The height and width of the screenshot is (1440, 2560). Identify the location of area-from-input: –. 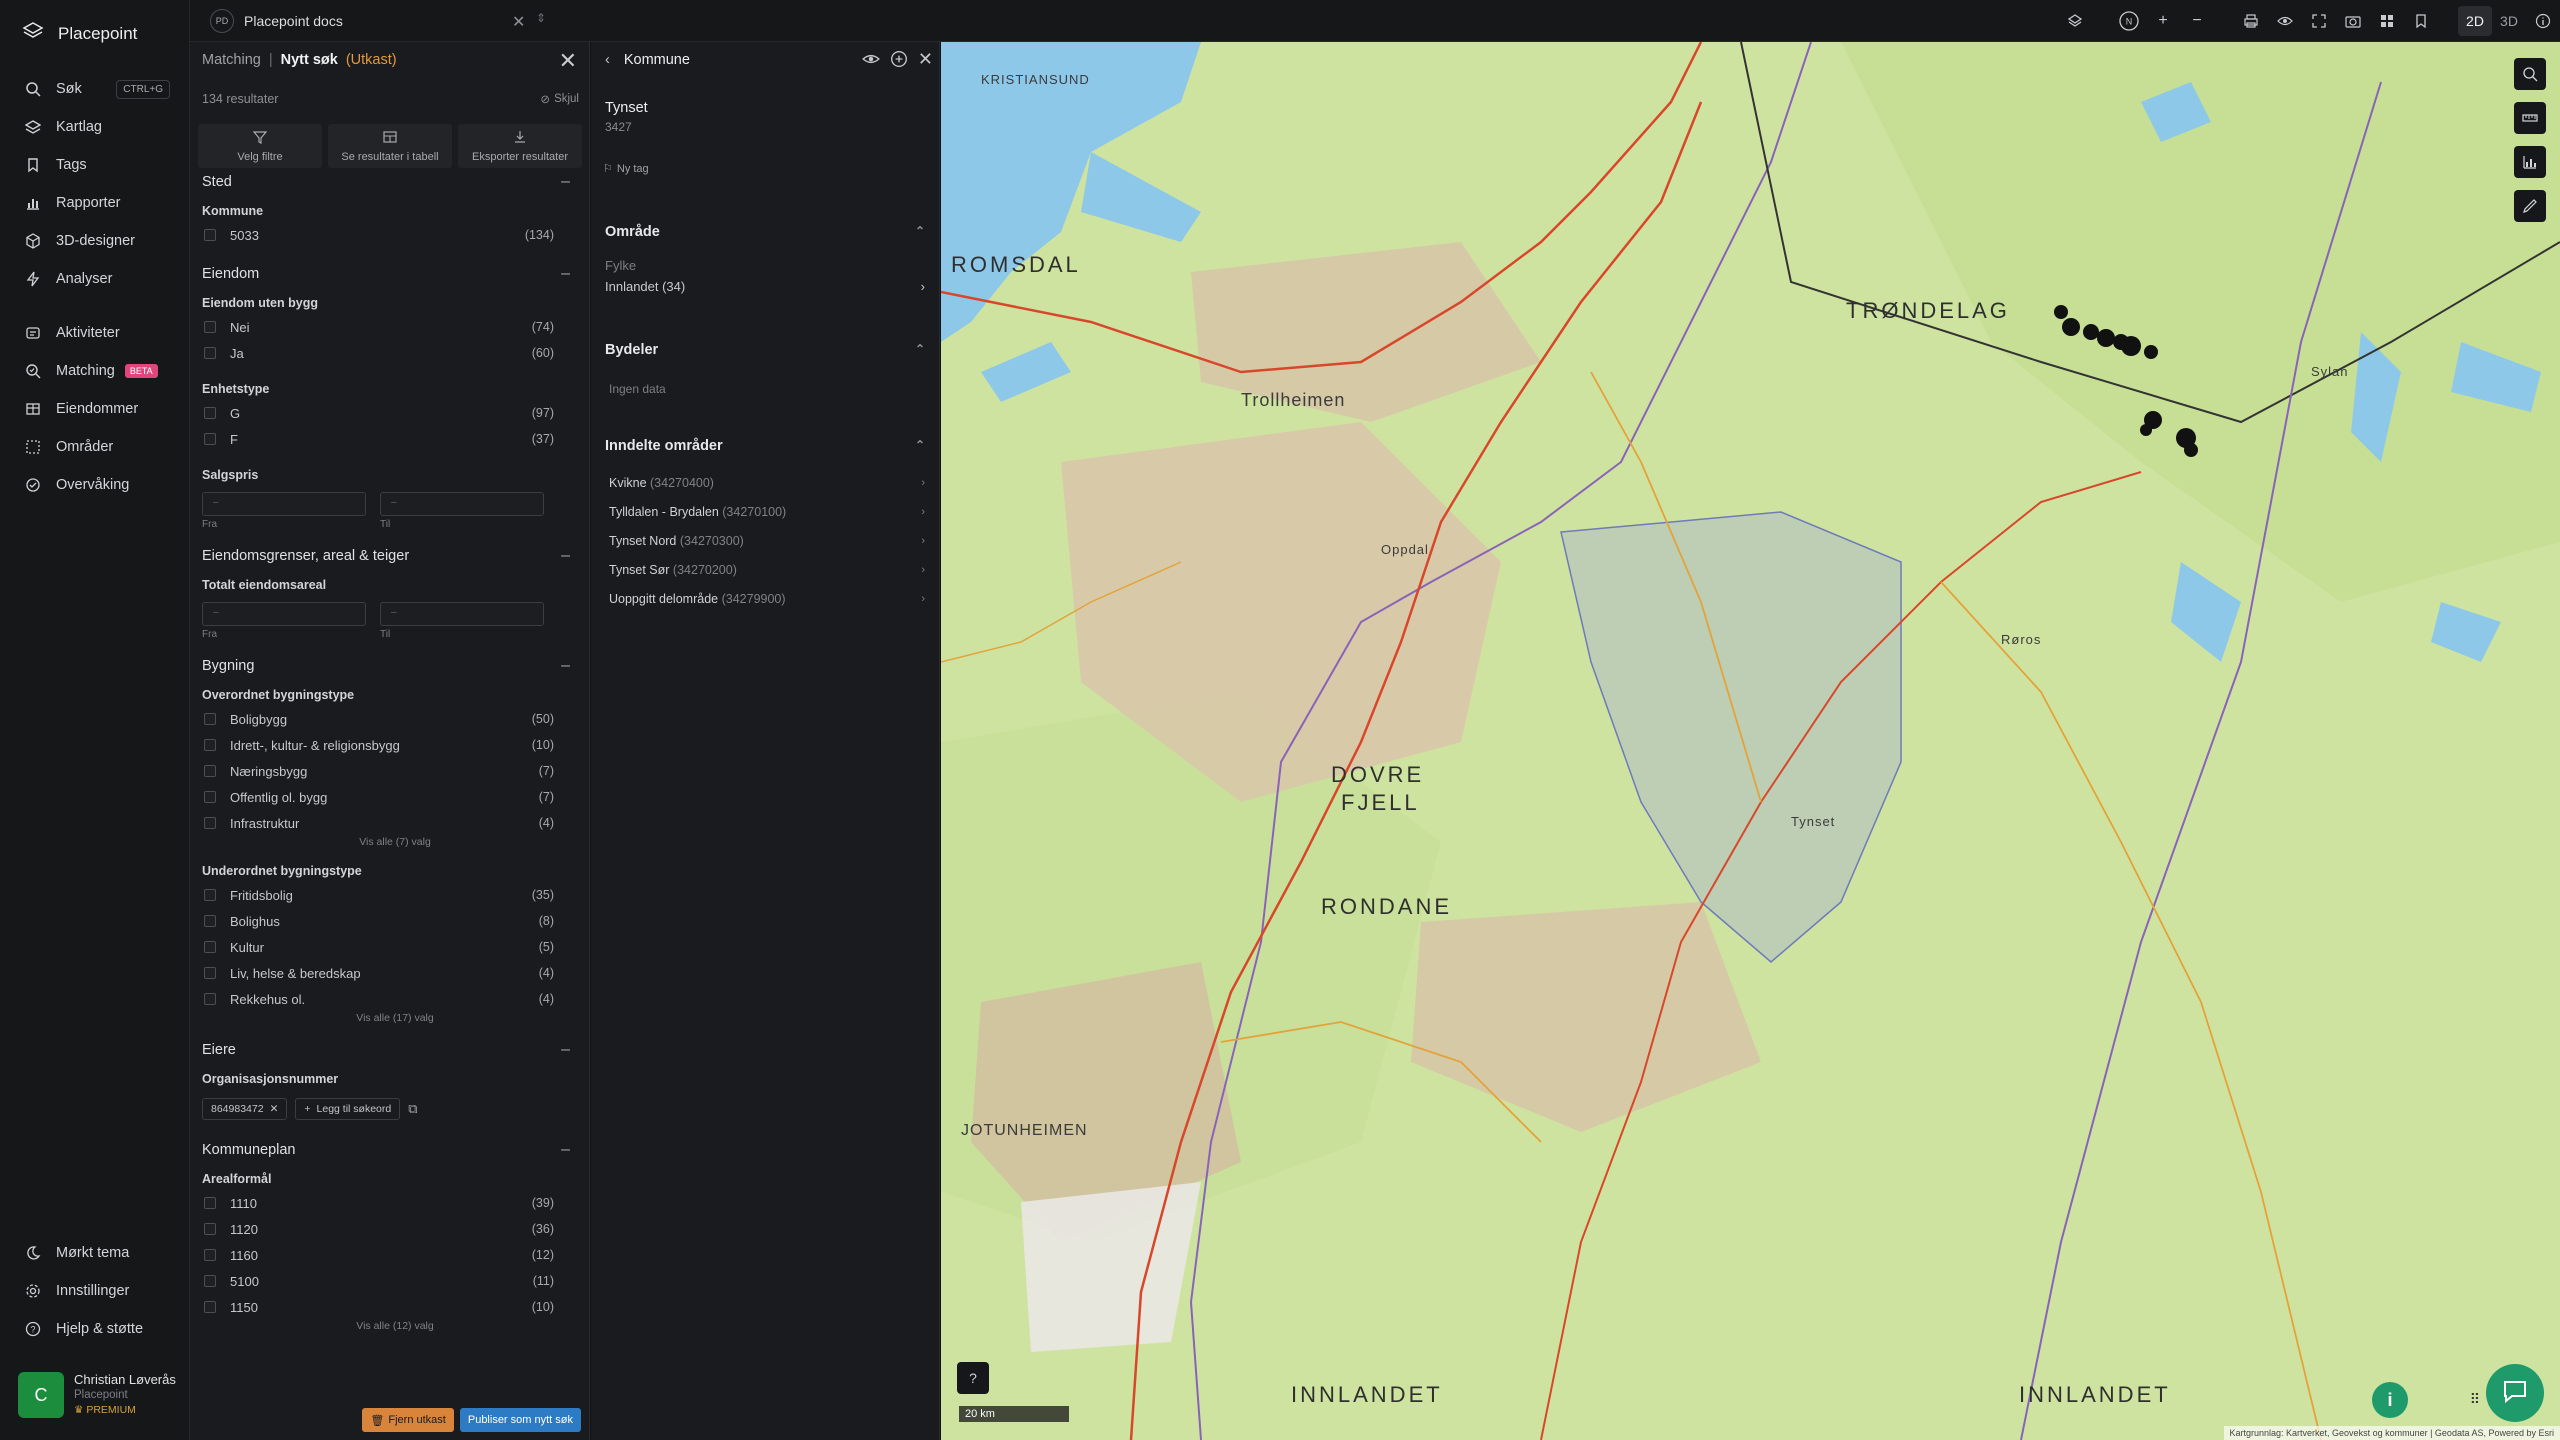
(284, 614).